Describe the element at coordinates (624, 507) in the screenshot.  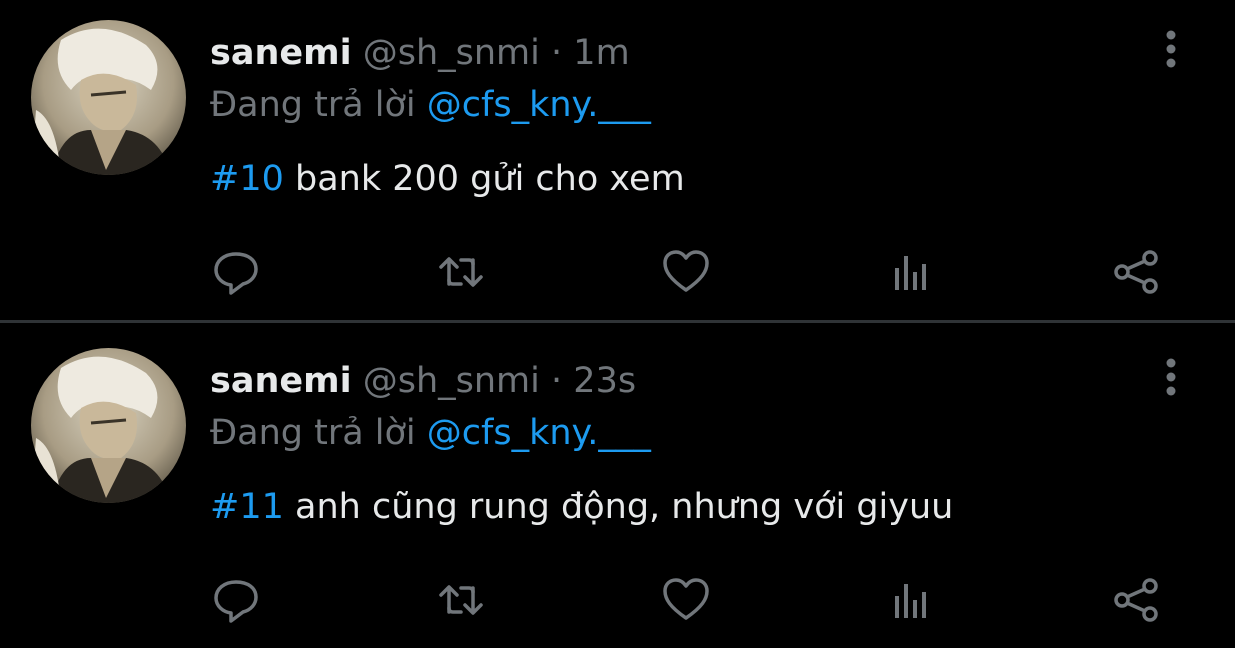
I see `tweet-body: anh cũng rung động, nhưng với giyuu` at that location.